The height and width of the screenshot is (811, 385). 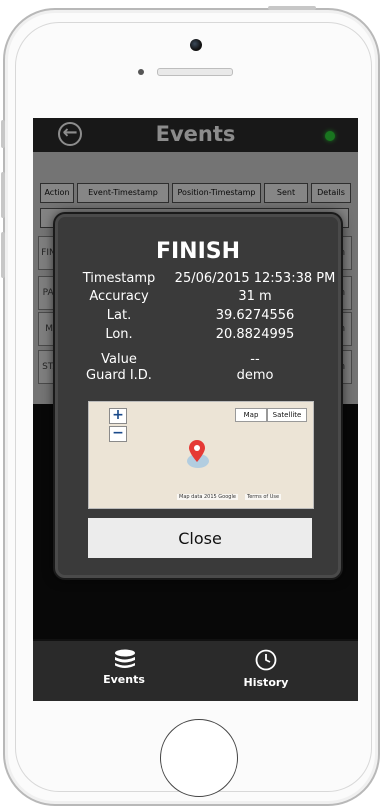 What do you see at coordinates (141, 72) in the screenshot?
I see `proximity-sensor` at bounding box center [141, 72].